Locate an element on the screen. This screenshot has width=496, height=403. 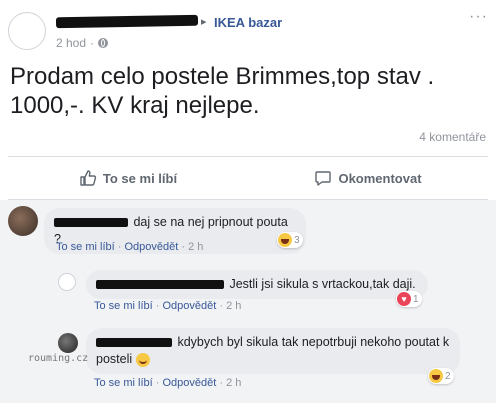
action-bar: To se mi líbí Okomentovat is located at coordinates (248, 178).